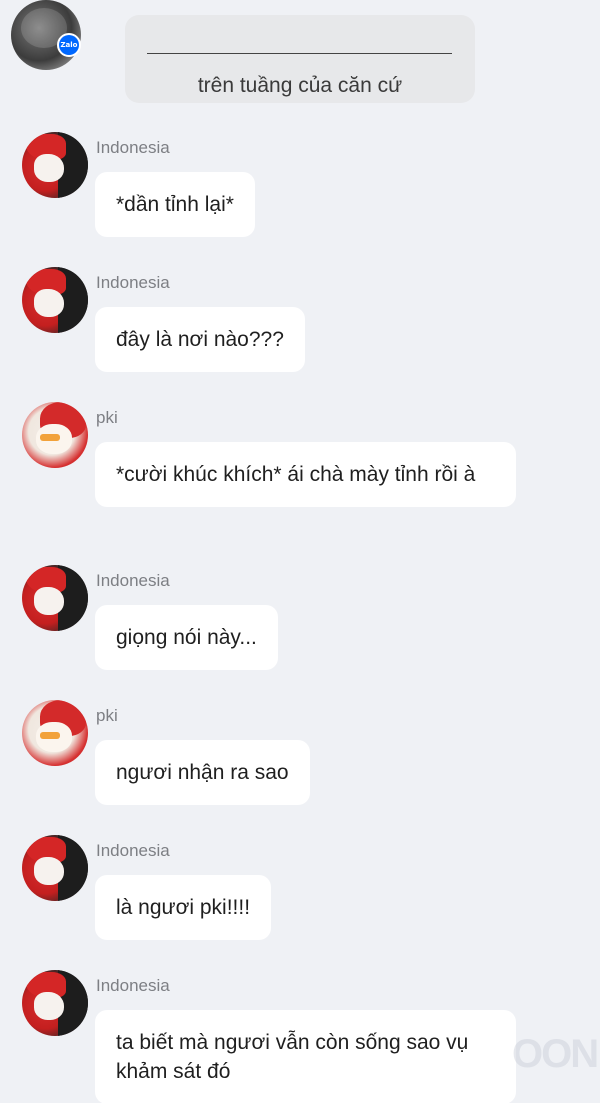 The image size is (600, 1103). Describe the element at coordinates (202, 772) in the screenshot. I see `message-bubble: ngươi nhận ra sao` at that location.